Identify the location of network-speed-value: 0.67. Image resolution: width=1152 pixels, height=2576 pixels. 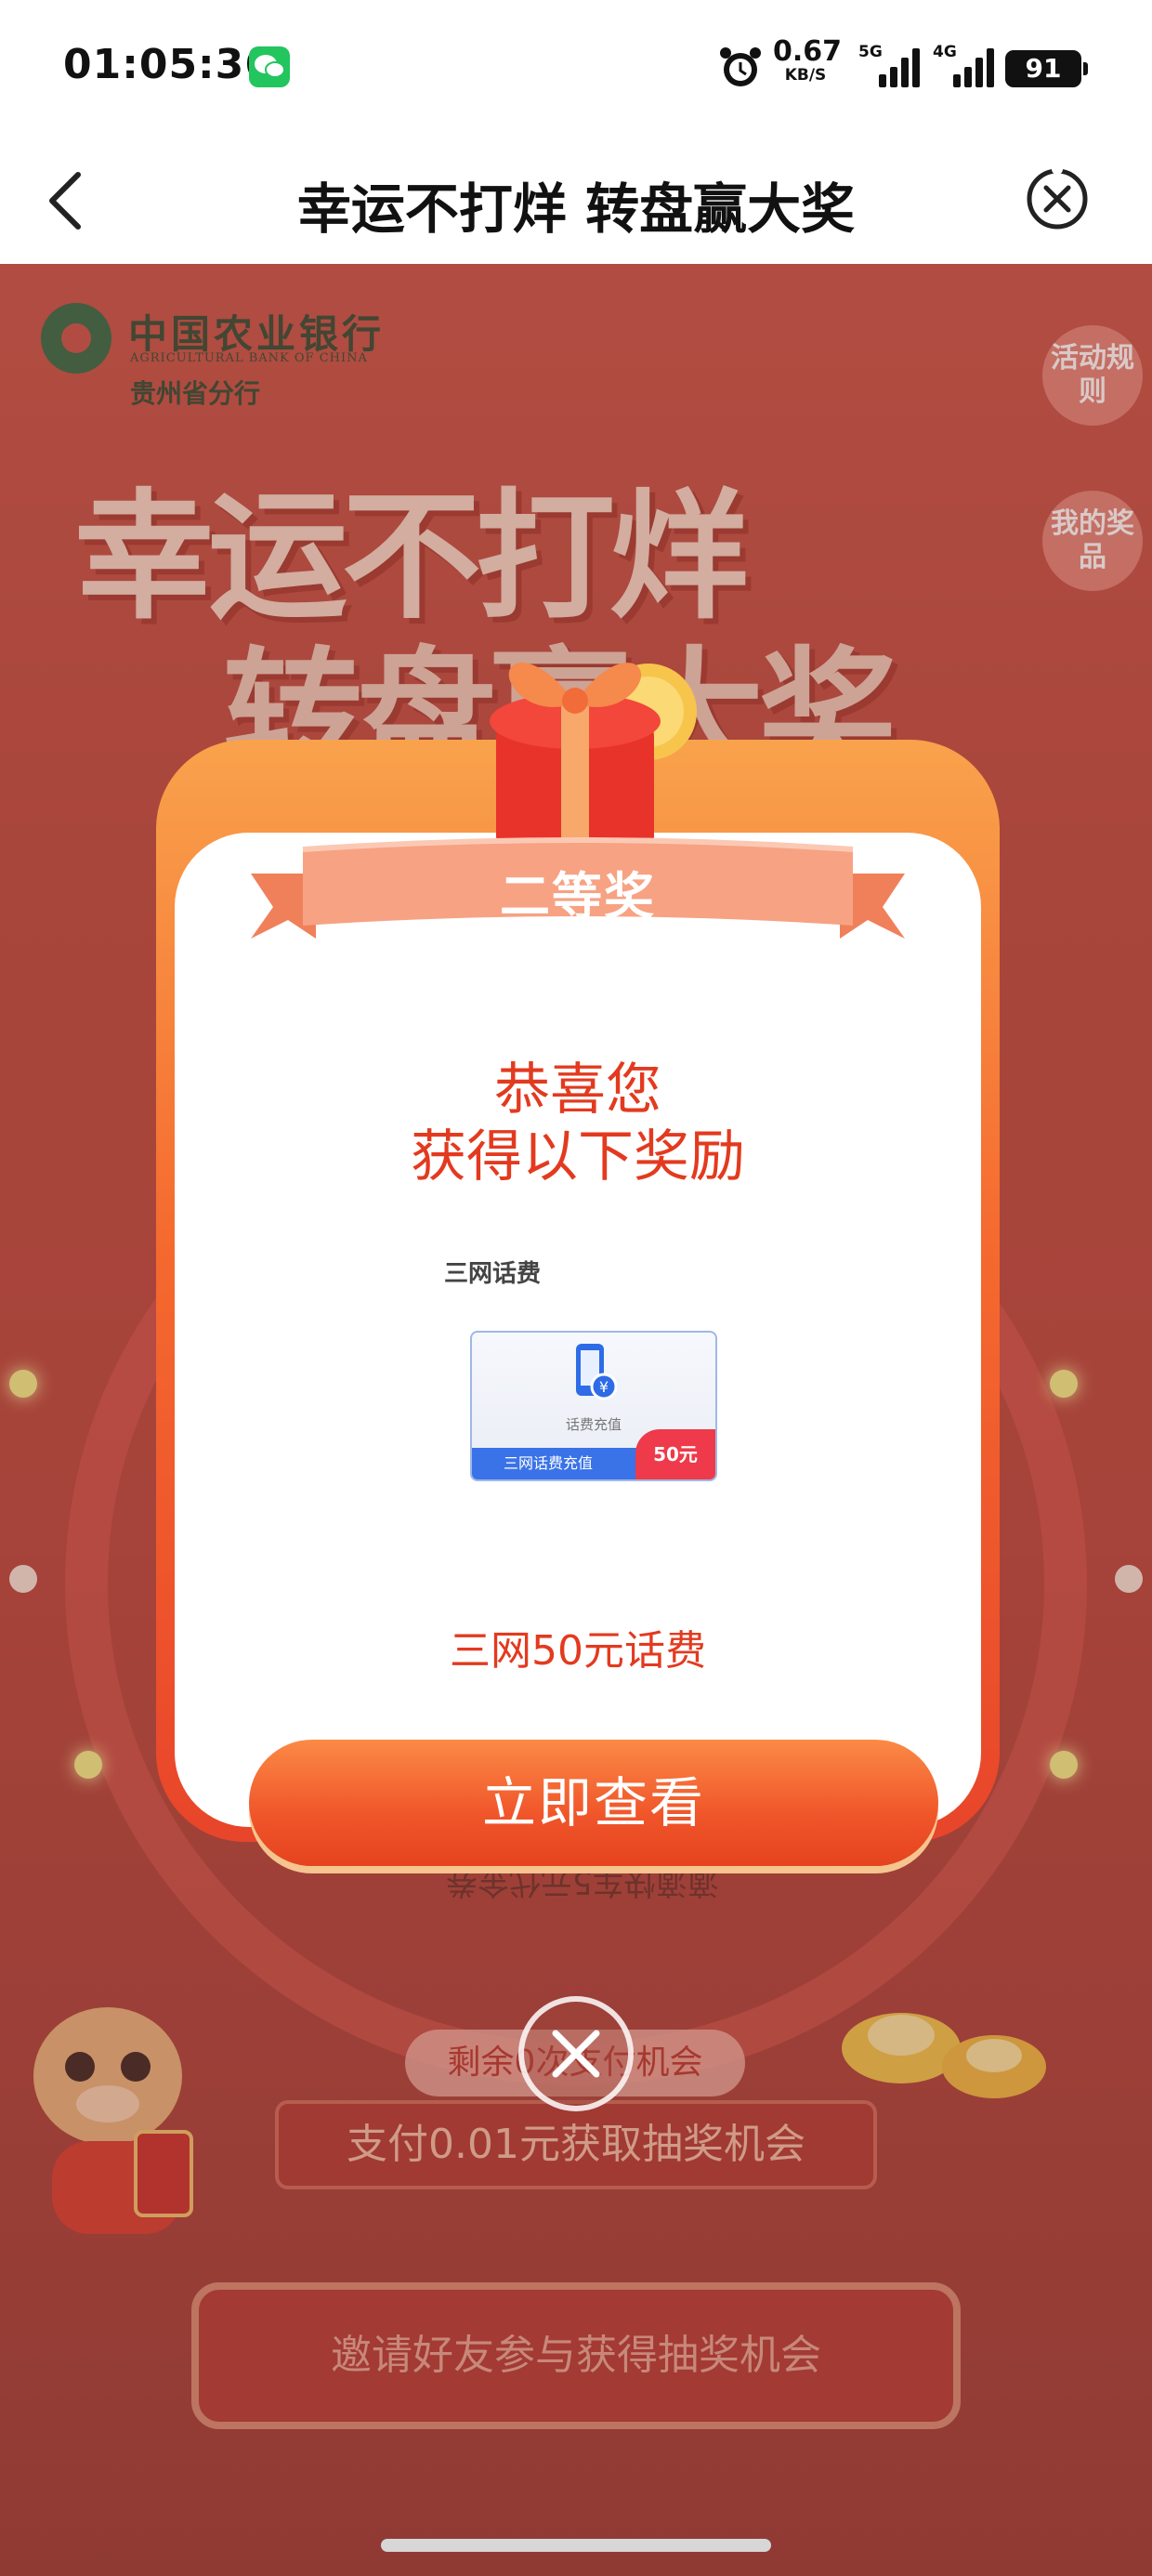
(808, 51).